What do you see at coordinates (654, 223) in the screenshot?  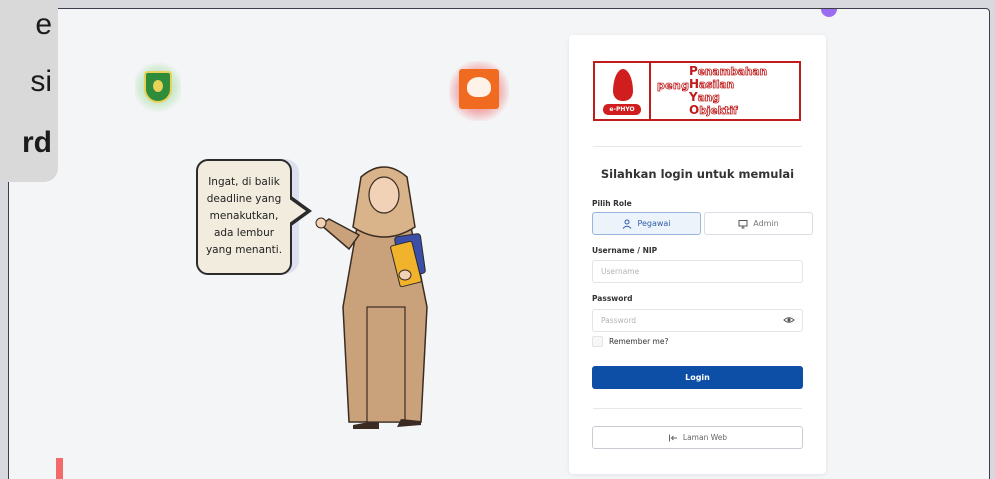 I see `role-pegawai-label: Pegawai` at bounding box center [654, 223].